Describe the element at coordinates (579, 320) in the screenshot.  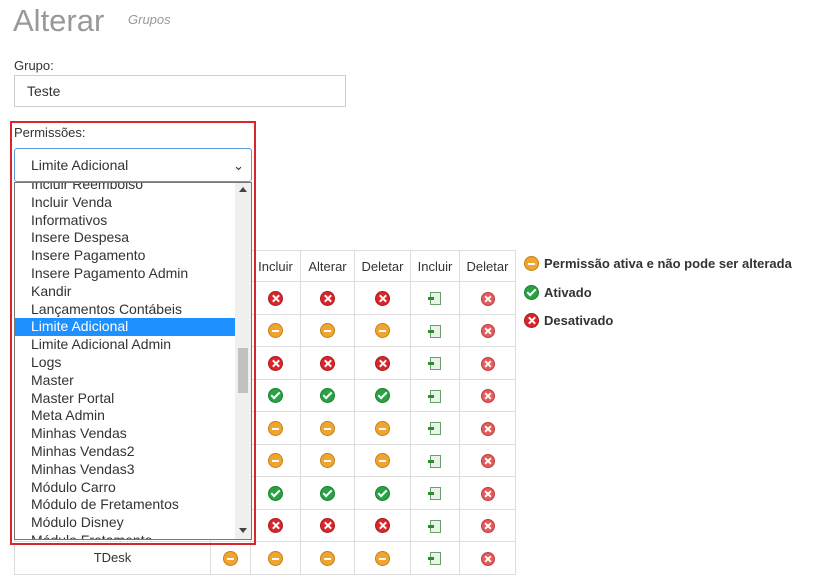
I see `legend-disabled-label: Desativado` at that location.